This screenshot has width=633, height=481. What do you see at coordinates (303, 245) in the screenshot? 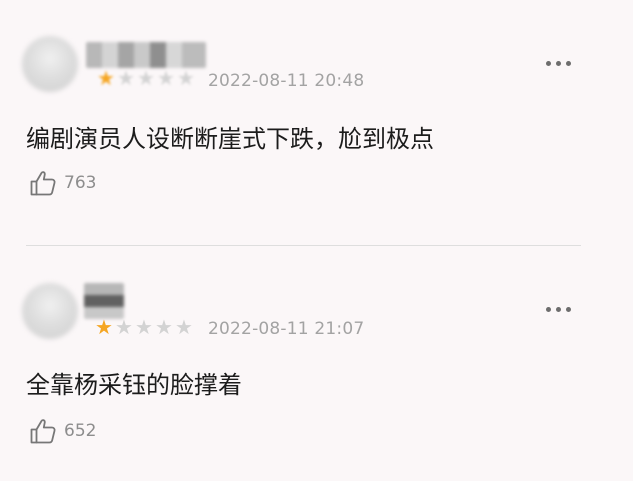
I see `divider` at bounding box center [303, 245].